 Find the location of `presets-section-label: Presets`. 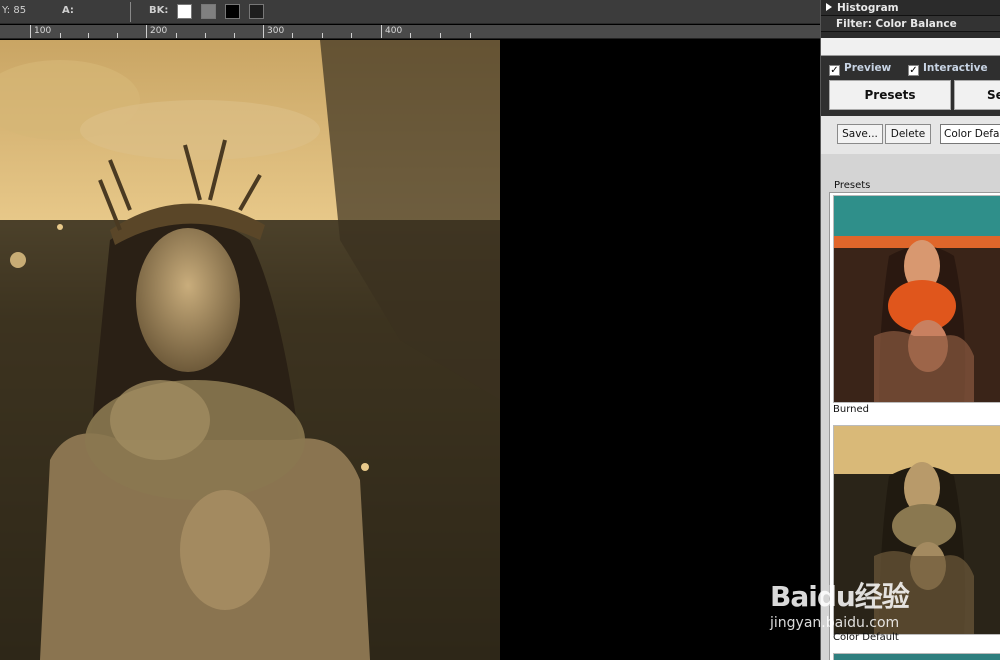

presets-section-label: Presets is located at coordinates (852, 185).